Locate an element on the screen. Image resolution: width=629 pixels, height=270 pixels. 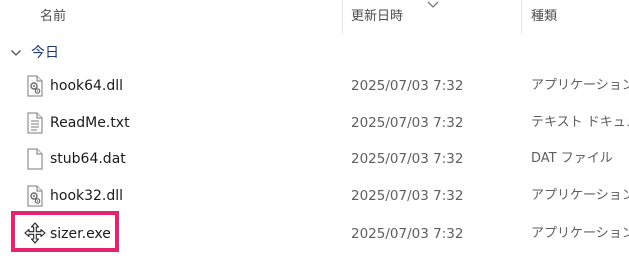
file-row: hook64.dll 2025/07/03 7:32 アプリケーション拡 is located at coordinates (314, 86).